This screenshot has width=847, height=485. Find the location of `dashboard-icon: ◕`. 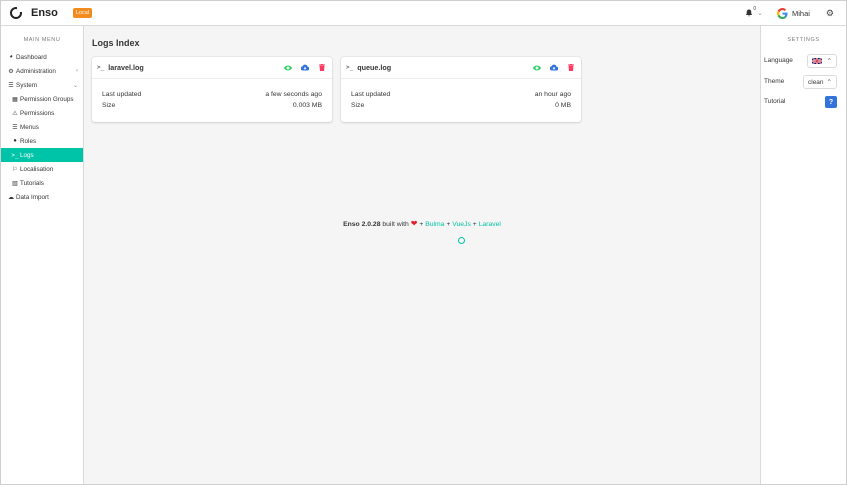

dashboard-icon: ◕ is located at coordinates (11, 57).